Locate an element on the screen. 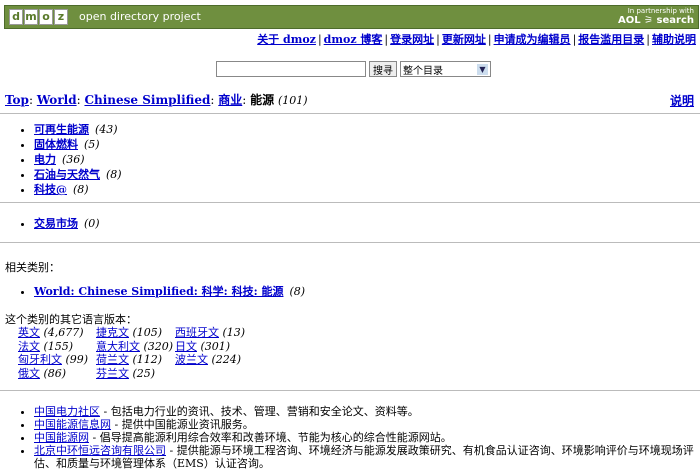 The image size is (700, 473). list-item: World: Chinese Simplified: 科学: 科技: 能源 (8) is located at coordinates (169, 291).